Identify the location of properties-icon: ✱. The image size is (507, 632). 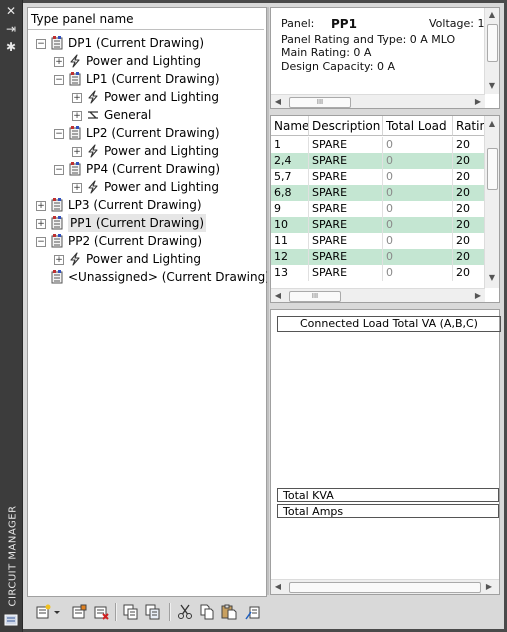
(11, 47).